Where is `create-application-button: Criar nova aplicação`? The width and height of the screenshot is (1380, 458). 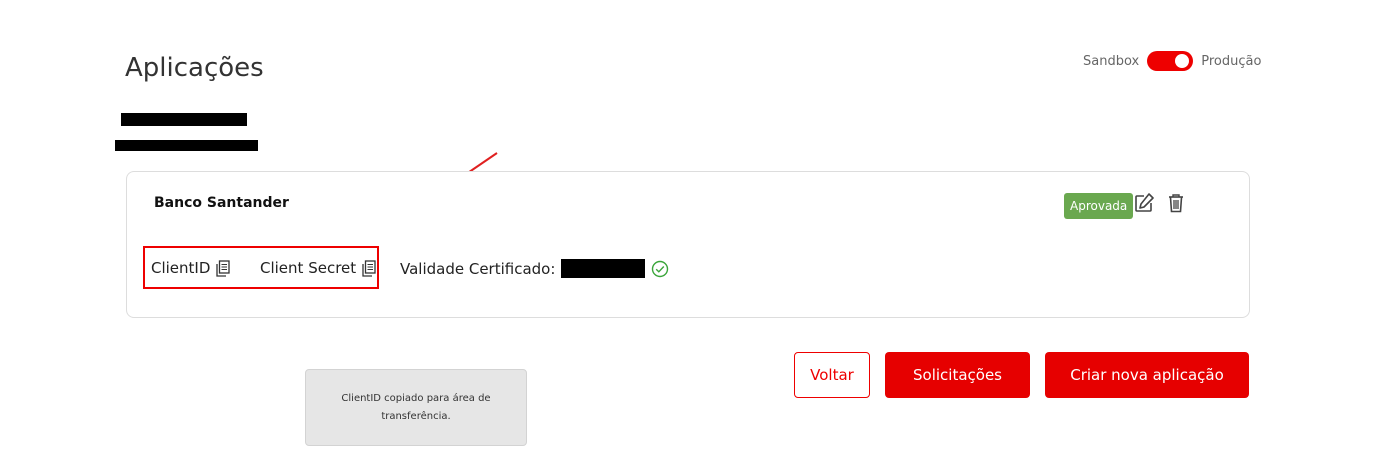
create-application-button: Criar nova aplicação is located at coordinates (1147, 375).